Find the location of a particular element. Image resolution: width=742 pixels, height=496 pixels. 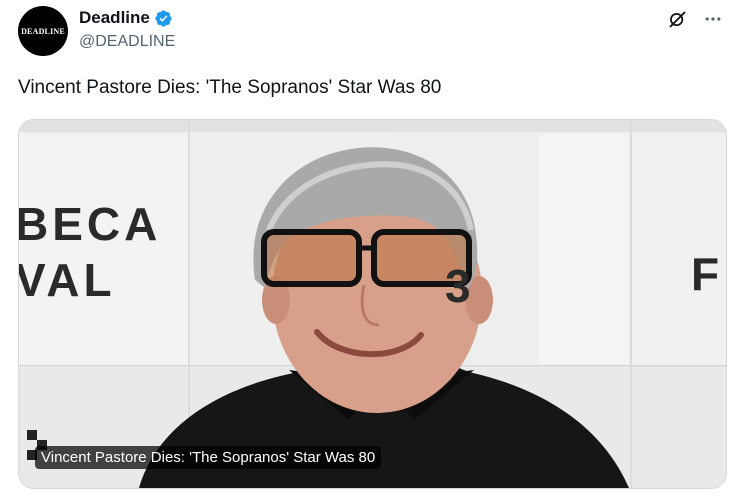

author-name-row: Deadline is located at coordinates (126, 18).